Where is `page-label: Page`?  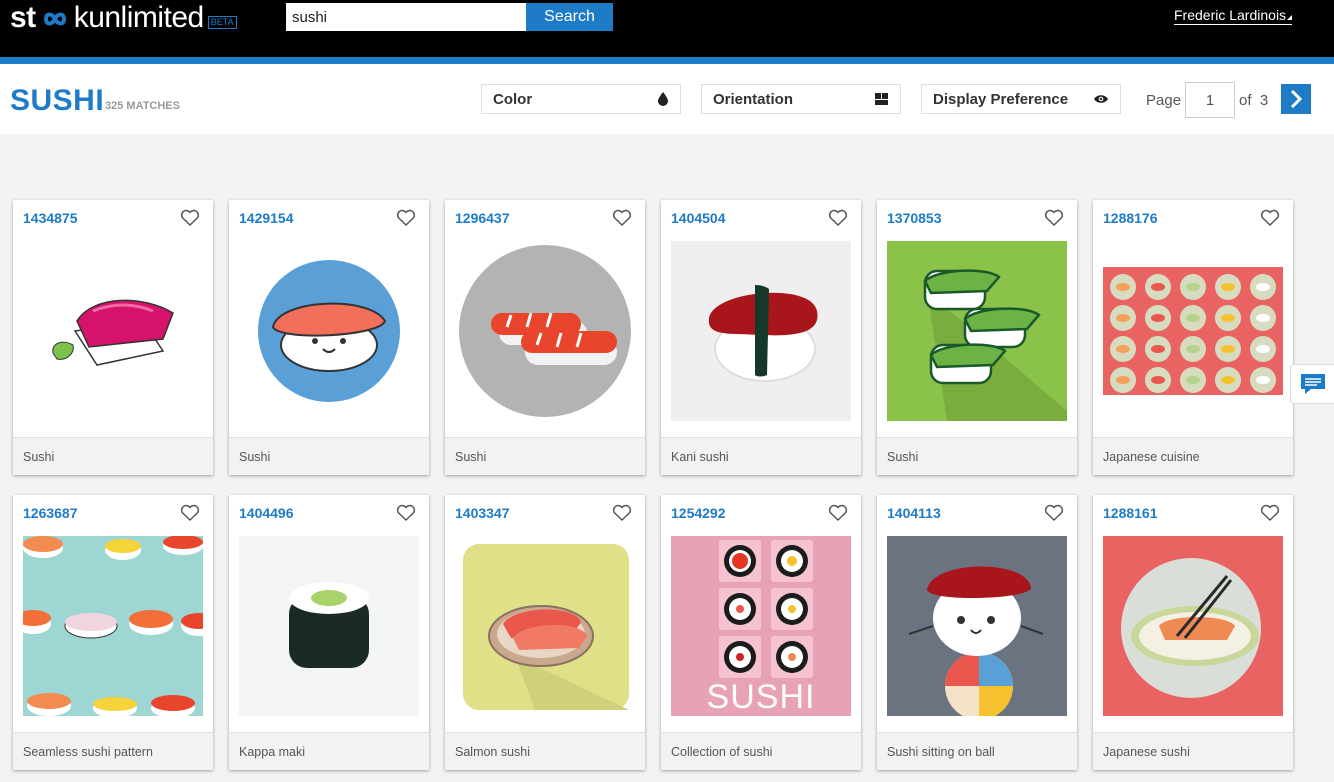
page-label: Page is located at coordinates (1164, 100).